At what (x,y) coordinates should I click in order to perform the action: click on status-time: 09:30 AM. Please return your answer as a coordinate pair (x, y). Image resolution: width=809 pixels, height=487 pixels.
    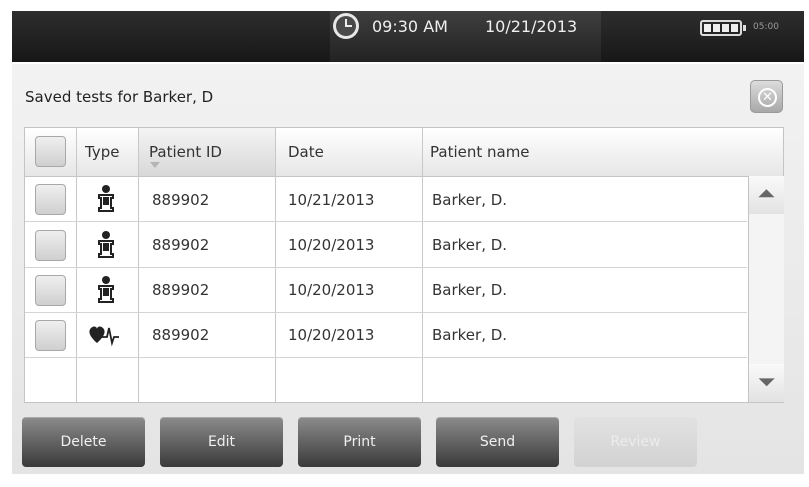
    Looking at the image, I should click on (410, 26).